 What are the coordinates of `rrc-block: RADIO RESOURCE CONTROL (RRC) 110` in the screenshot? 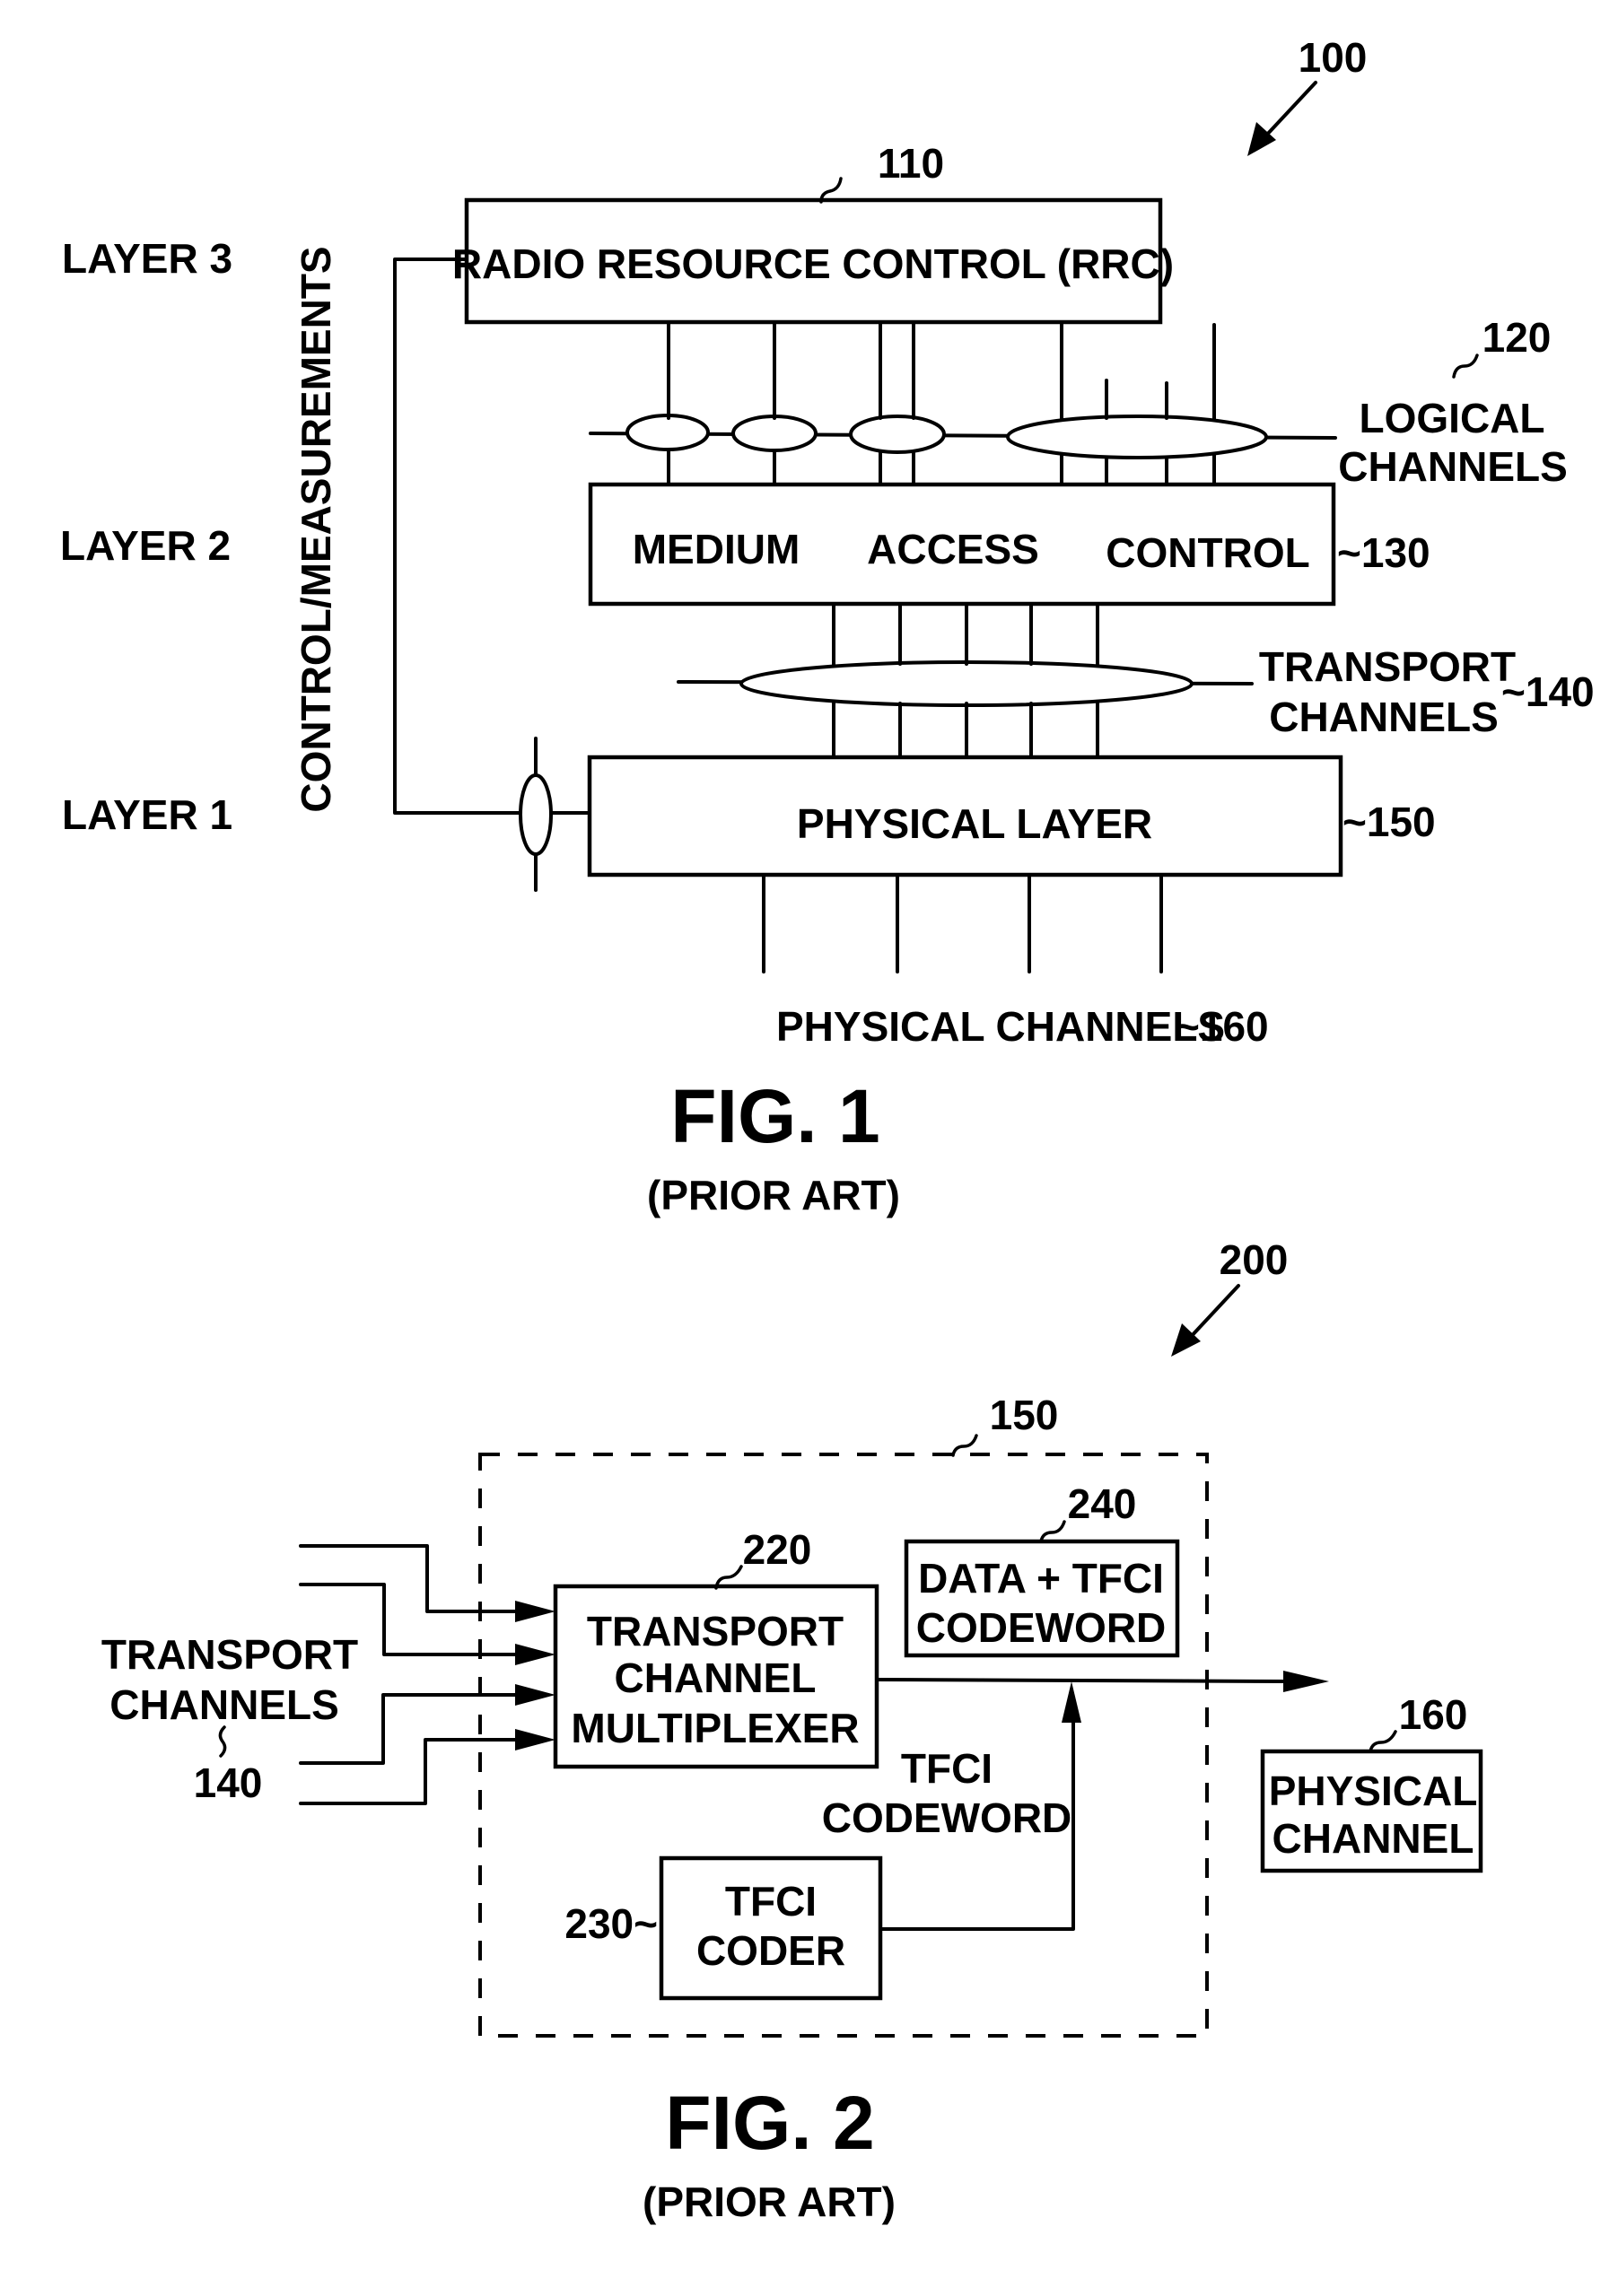 It's located at (813, 233).